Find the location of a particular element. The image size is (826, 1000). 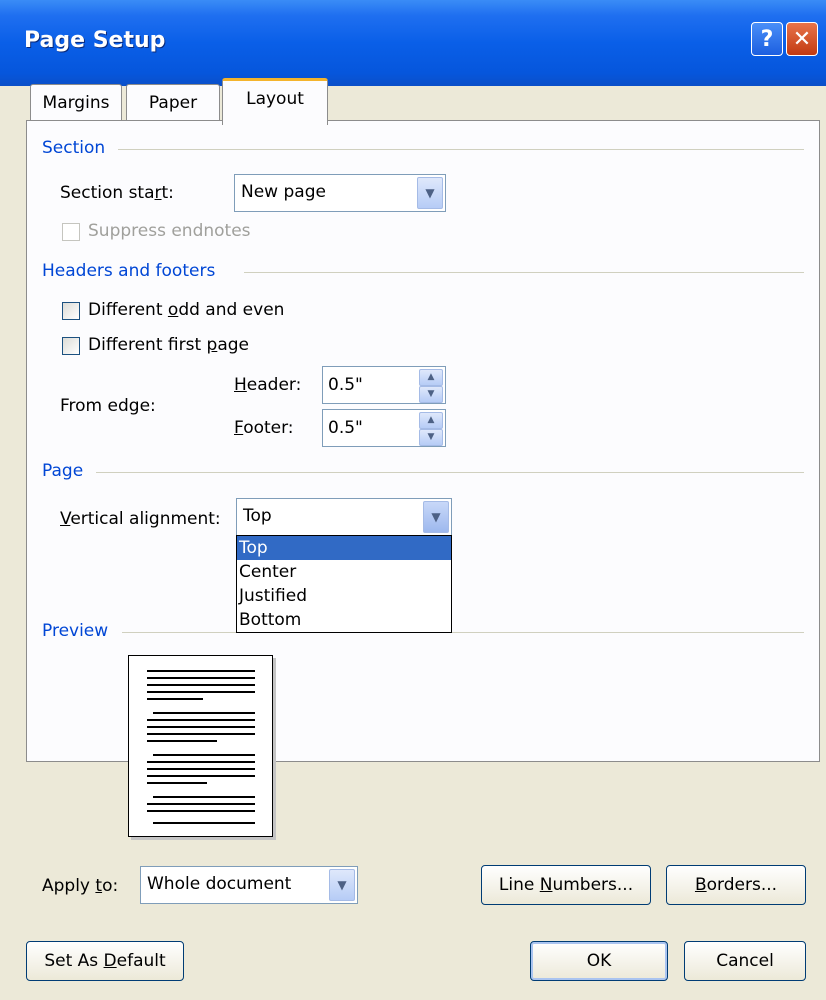

tab-margins: Margins is located at coordinates (76, 102).